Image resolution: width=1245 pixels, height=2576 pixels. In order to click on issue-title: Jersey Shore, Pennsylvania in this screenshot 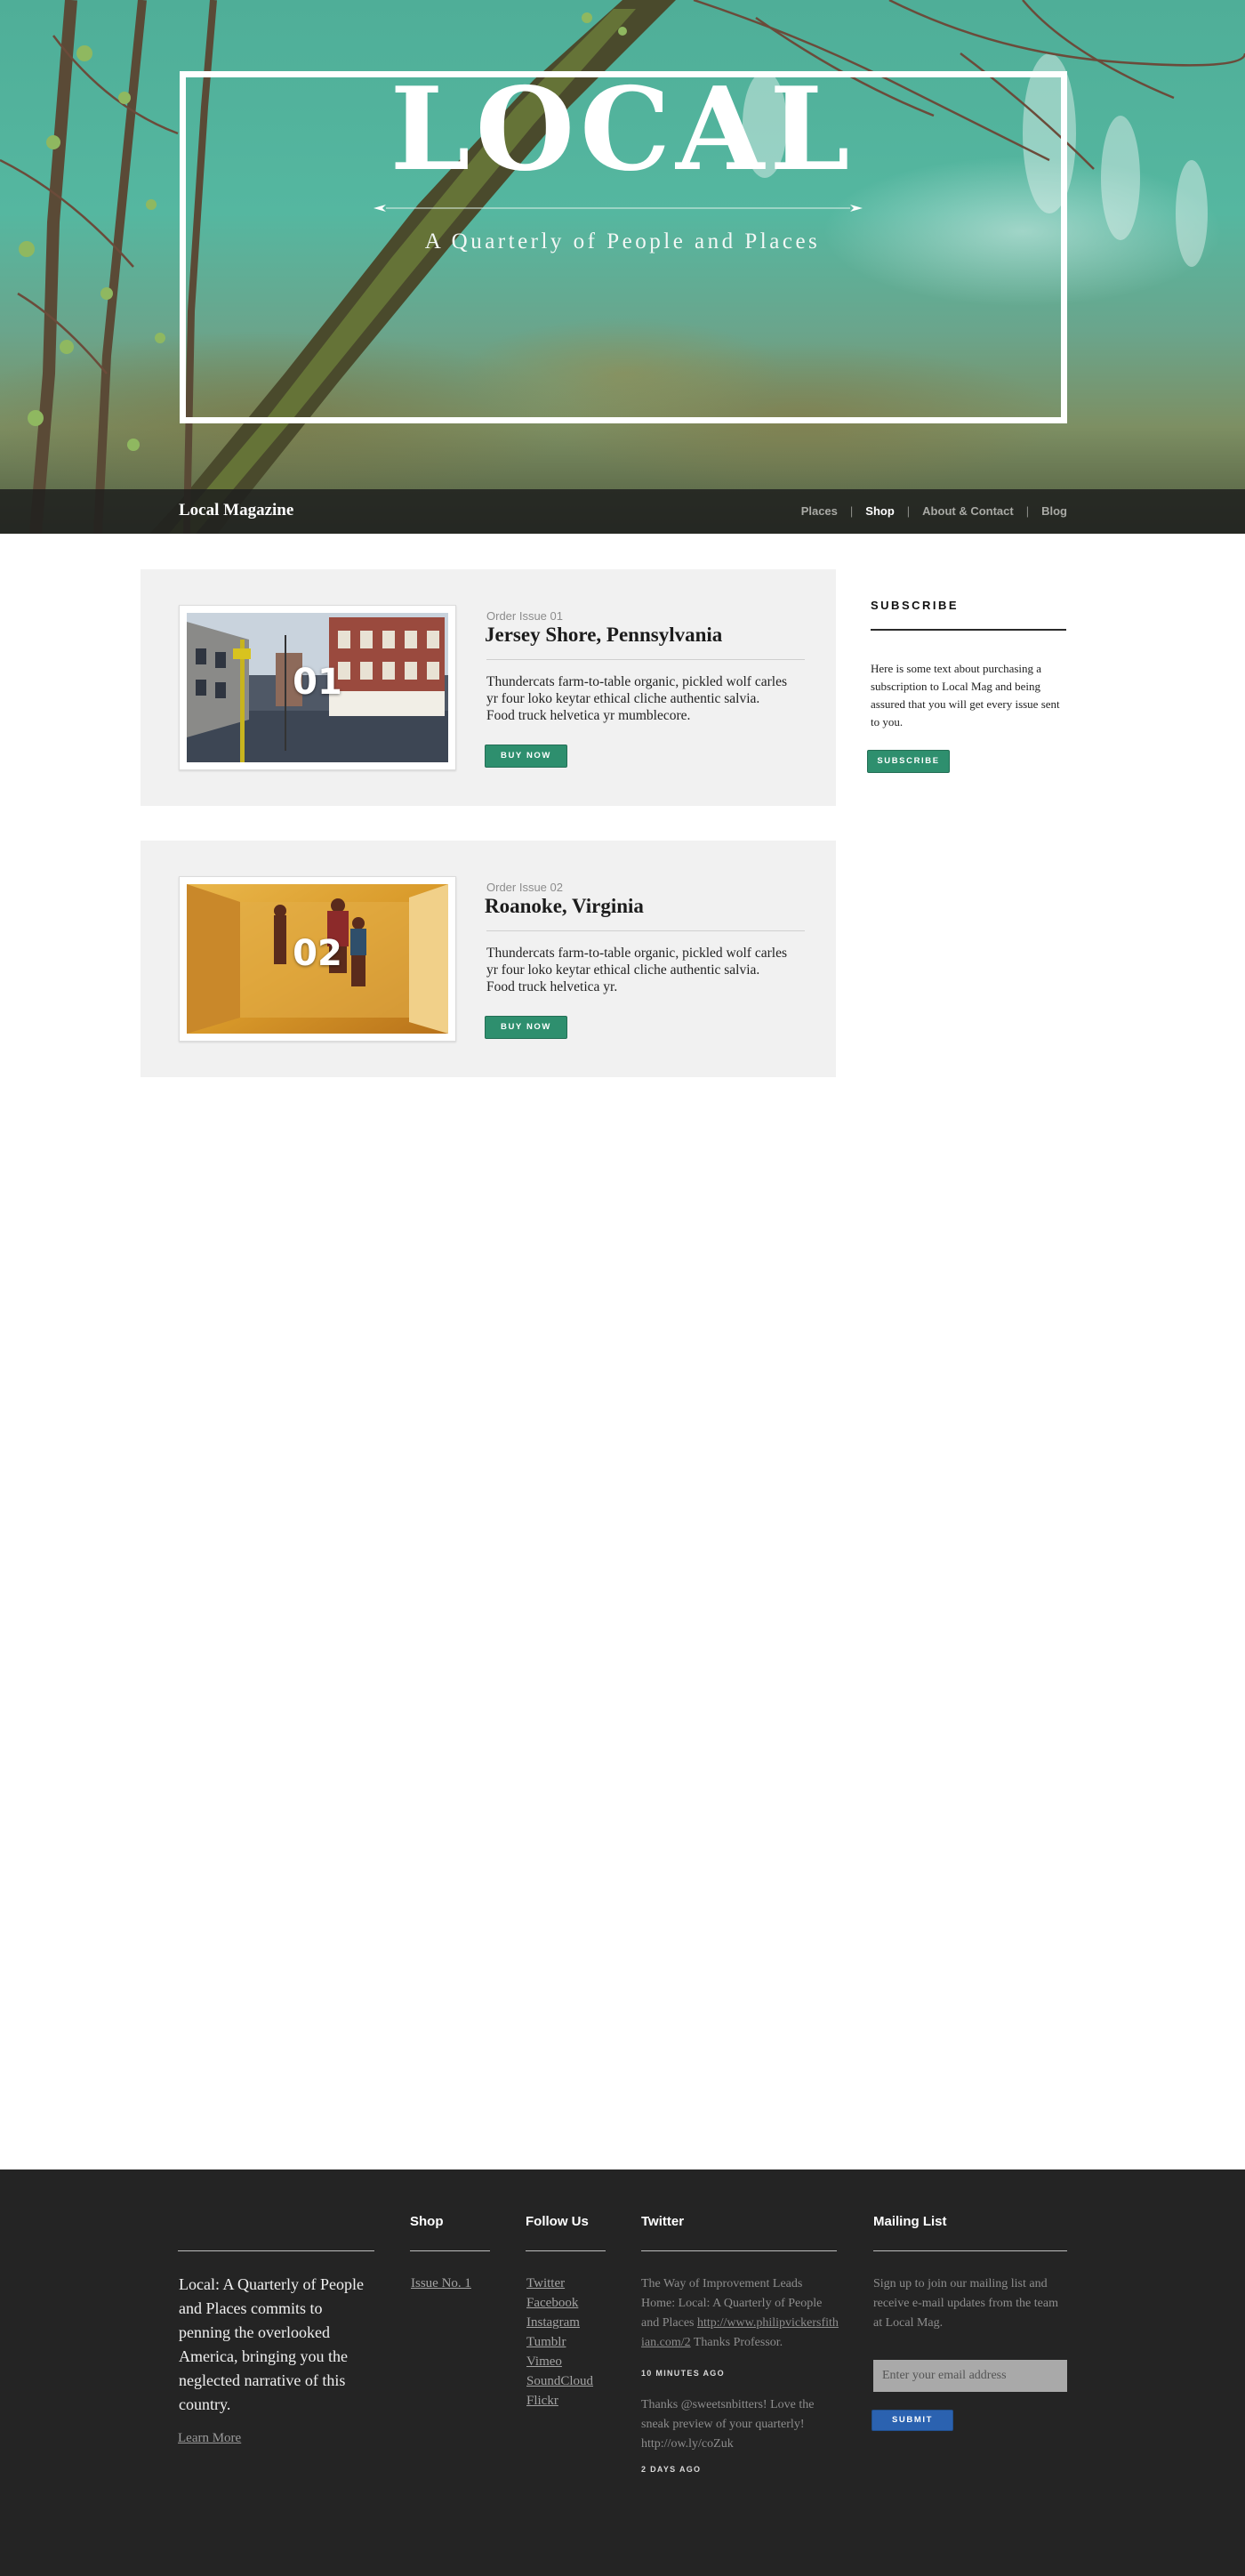, I will do `click(604, 635)`.